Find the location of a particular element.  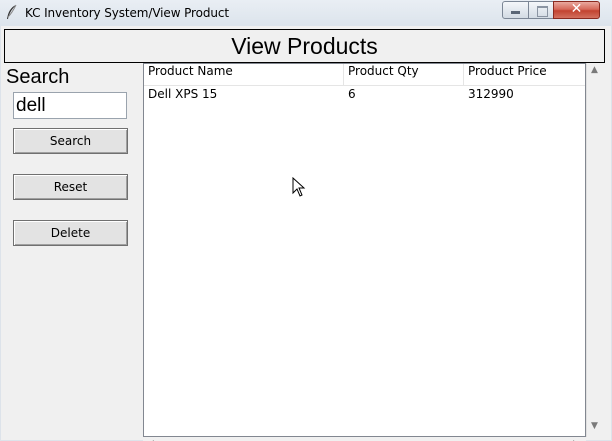

cell-product-name: Dell XPS 15 is located at coordinates (183, 94).